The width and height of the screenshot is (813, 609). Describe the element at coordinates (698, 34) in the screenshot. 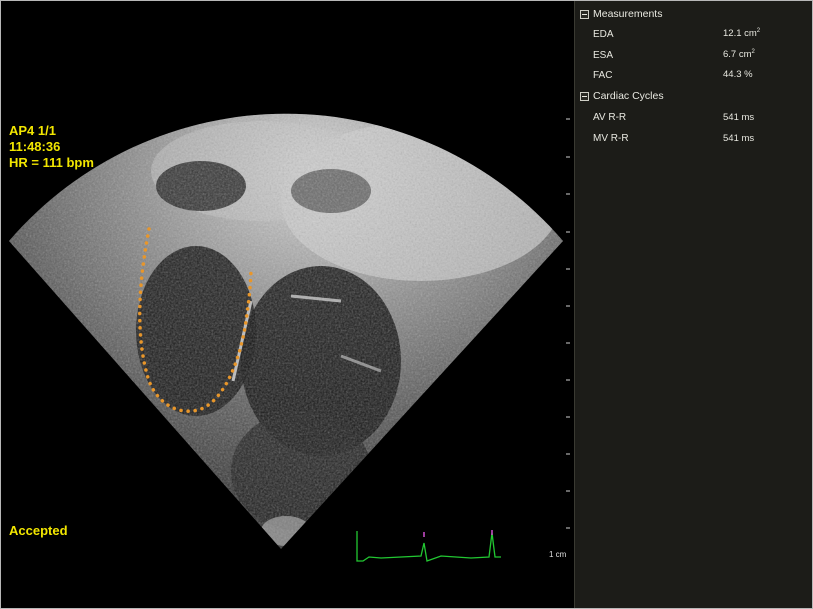

I see `measurement-row-eda: EDA 12.1 cm2` at that location.